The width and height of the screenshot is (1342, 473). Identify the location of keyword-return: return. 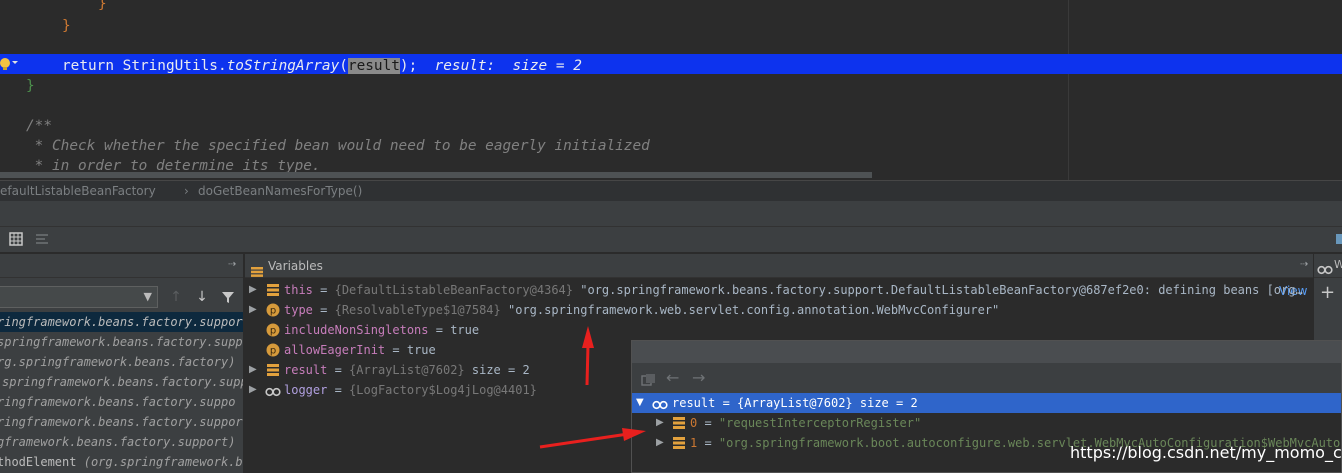
(92, 66).